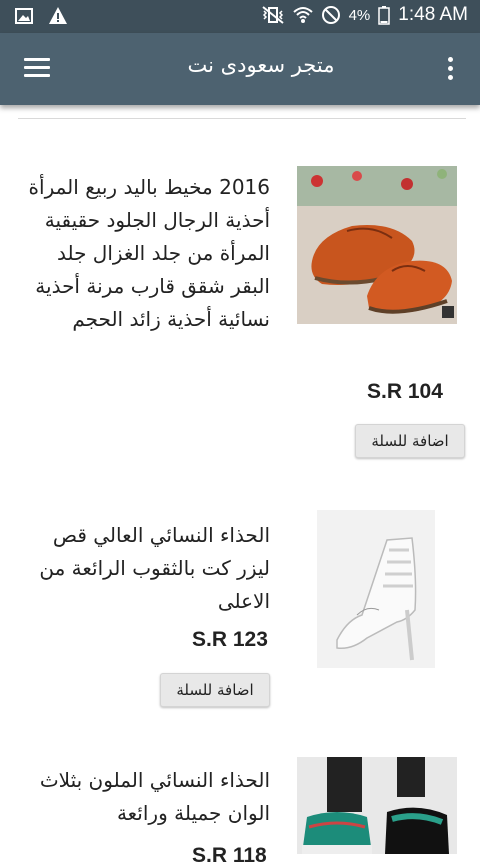 The width and height of the screenshot is (480, 868). Describe the element at coordinates (330, 15) in the screenshot. I see `do-not-disturb-icon` at that location.